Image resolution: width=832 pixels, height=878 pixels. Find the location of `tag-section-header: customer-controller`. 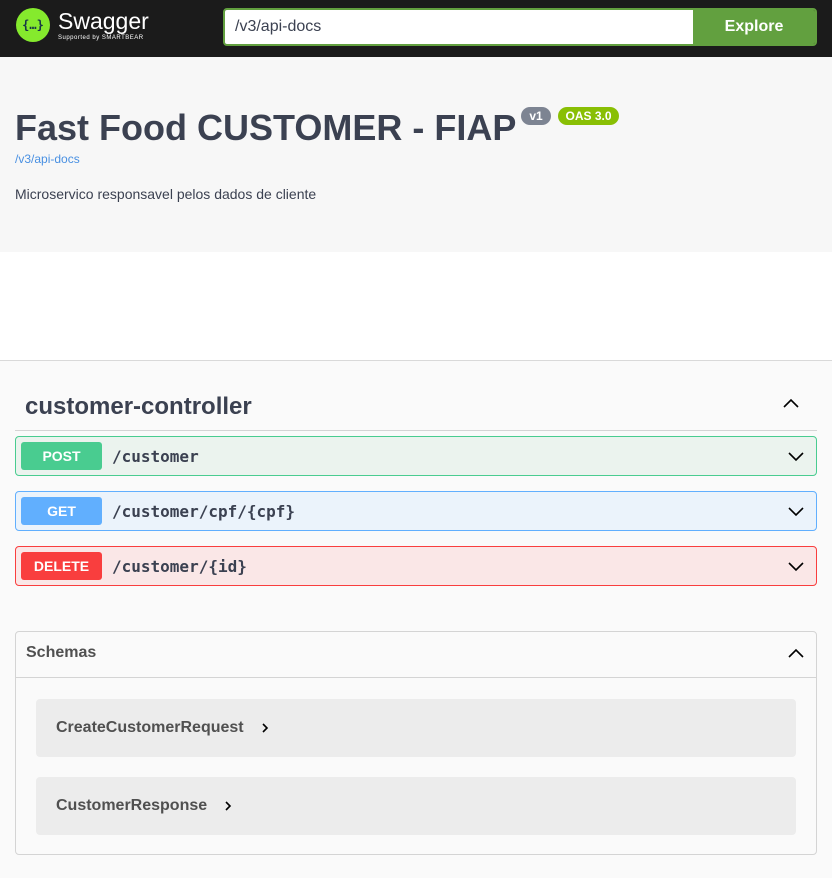

tag-section-header: customer-controller is located at coordinates (416, 405).